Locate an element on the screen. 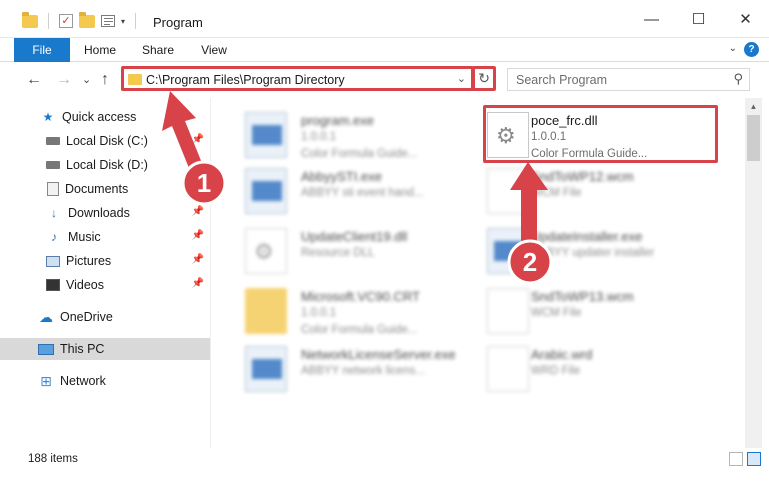 The height and width of the screenshot is (486, 769). pictures-icon is located at coordinates (53, 261).